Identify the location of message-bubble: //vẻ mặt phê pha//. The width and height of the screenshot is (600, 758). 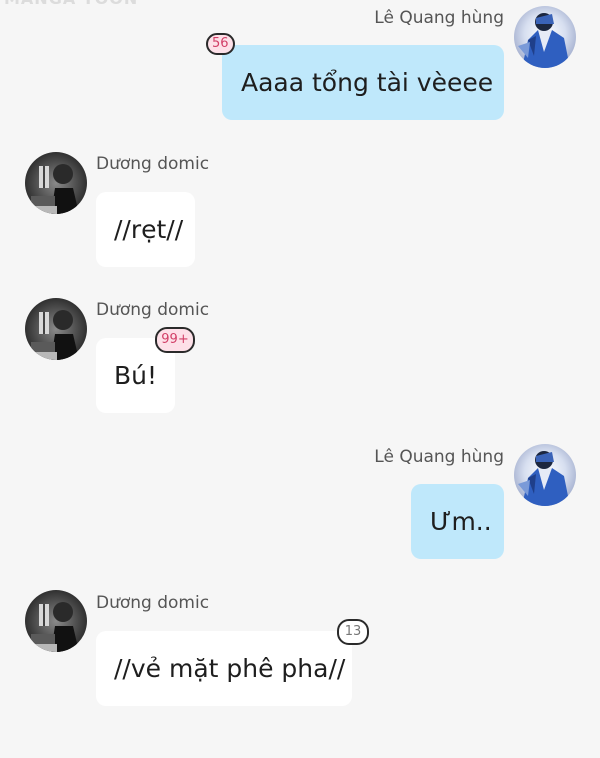
(224, 668).